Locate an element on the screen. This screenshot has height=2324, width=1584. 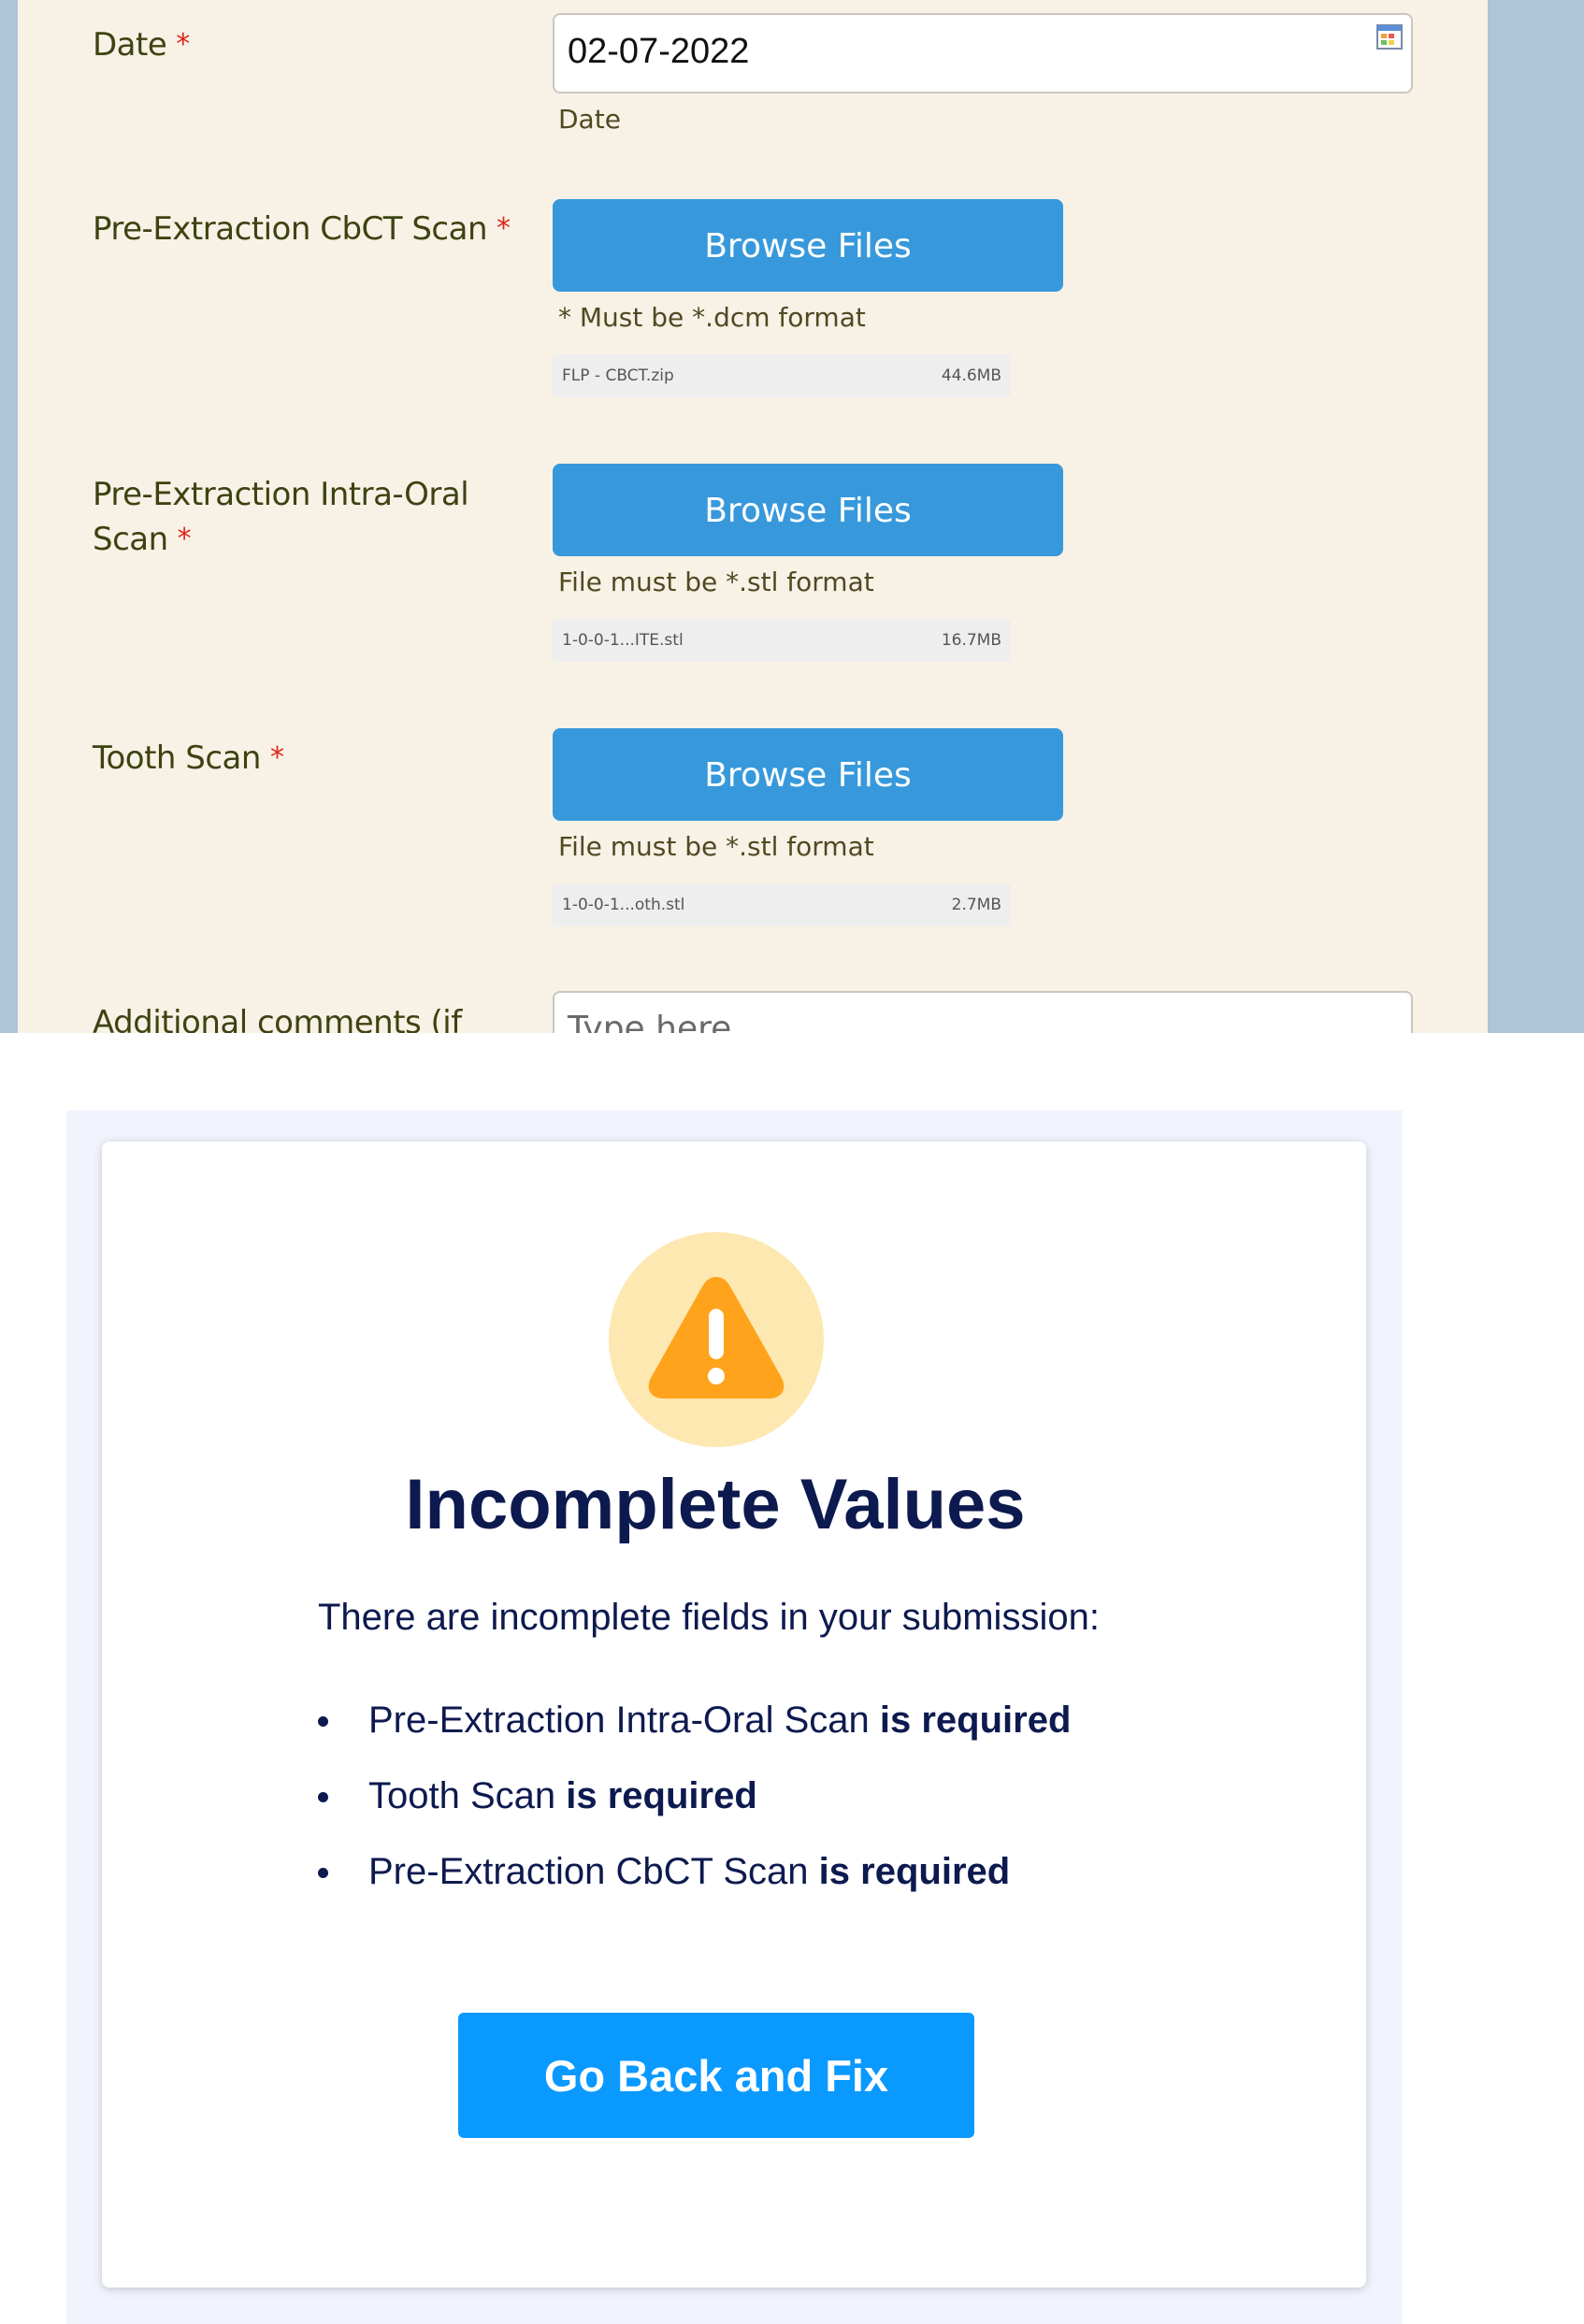
warning-icon is located at coordinates (716, 1338).